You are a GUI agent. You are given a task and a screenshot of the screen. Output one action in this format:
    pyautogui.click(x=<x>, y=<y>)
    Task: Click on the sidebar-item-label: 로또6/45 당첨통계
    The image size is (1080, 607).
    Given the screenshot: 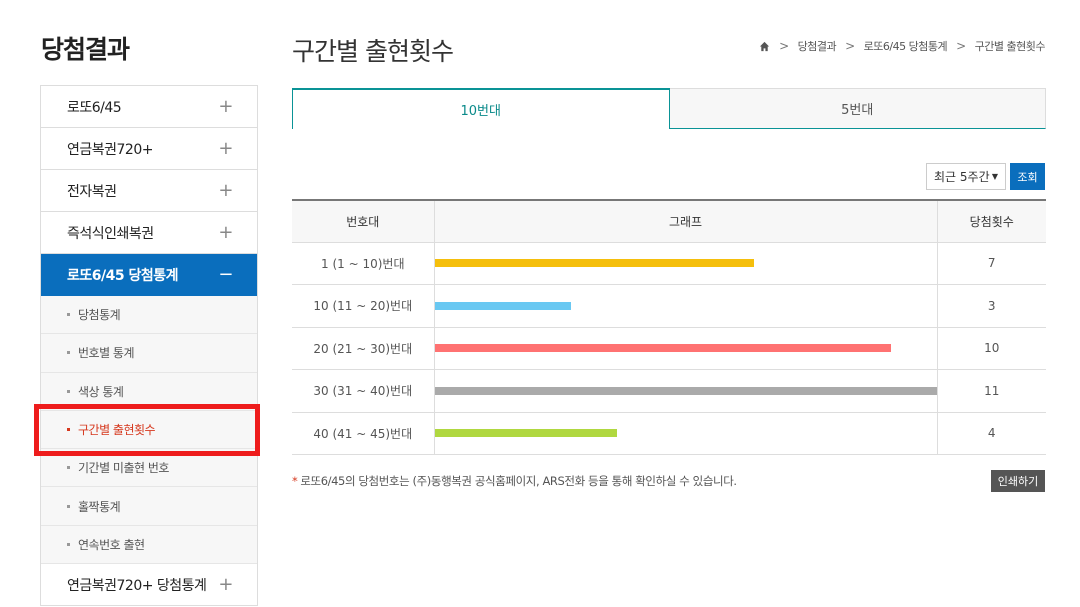 What is the action you would take?
    pyautogui.click(x=123, y=275)
    